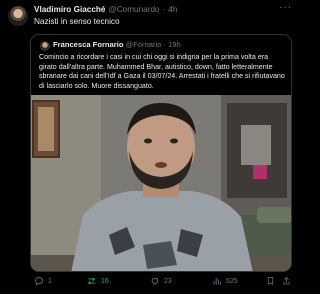 The height and width of the screenshot is (294, 320). I want to click on tweet-text: Nazisti in senso tecnico, so click(77, 21).